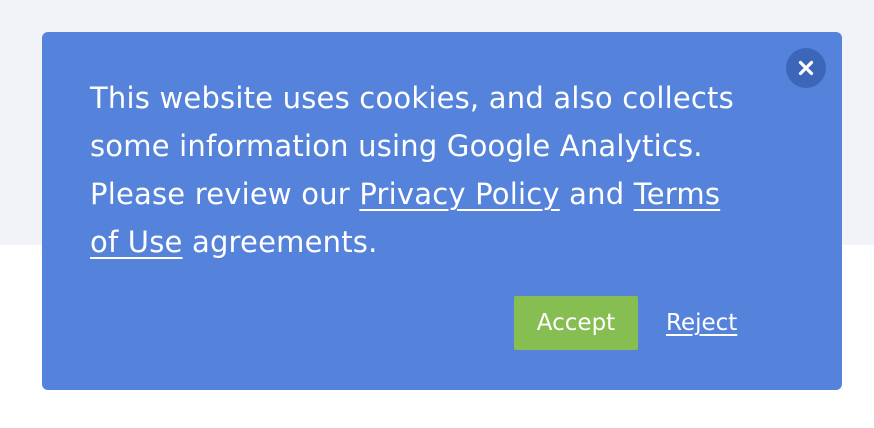  I want to click on cookie-message-and: and, so click(596, 194).